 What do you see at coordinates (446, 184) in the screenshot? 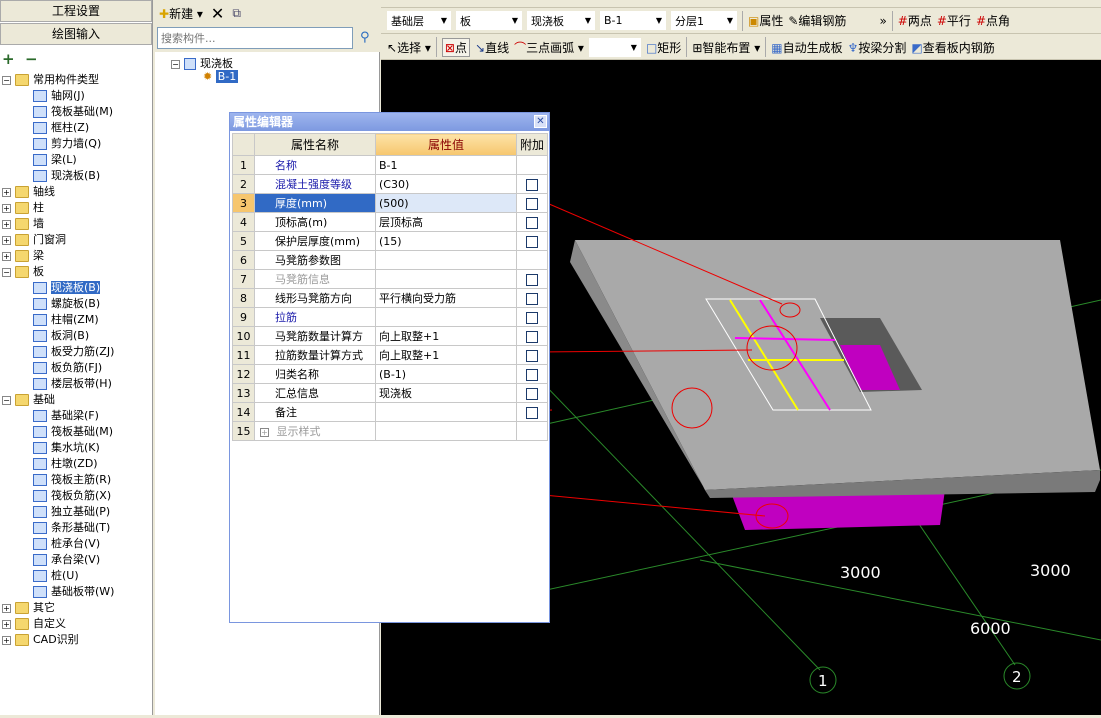
I see `property-value: (C30)` at bounding box center [446, 184].